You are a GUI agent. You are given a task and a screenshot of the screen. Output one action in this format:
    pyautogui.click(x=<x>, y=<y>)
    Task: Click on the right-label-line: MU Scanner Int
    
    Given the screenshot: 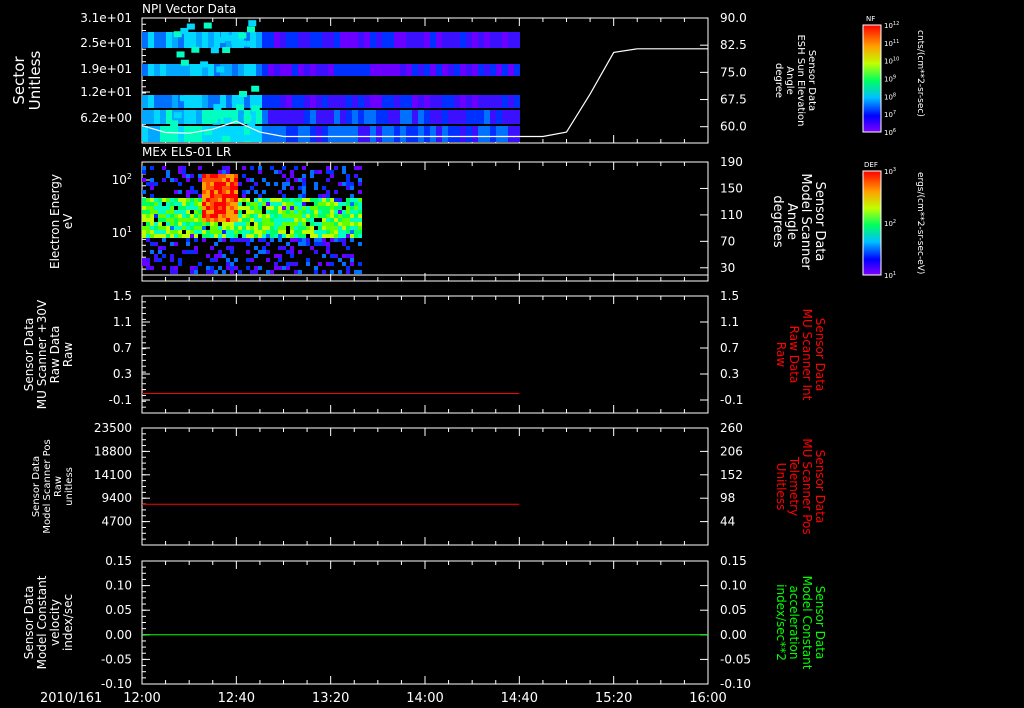 What is the action you would take?
    pyautogui.click(x=807, y=355)
    